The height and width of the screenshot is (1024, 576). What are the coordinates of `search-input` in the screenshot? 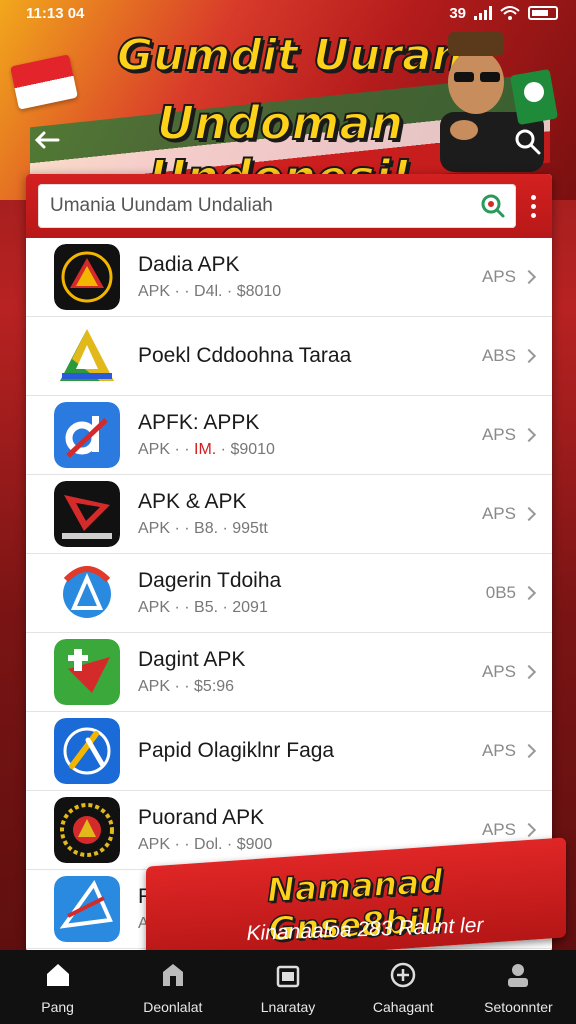 It's located at (265, 206).